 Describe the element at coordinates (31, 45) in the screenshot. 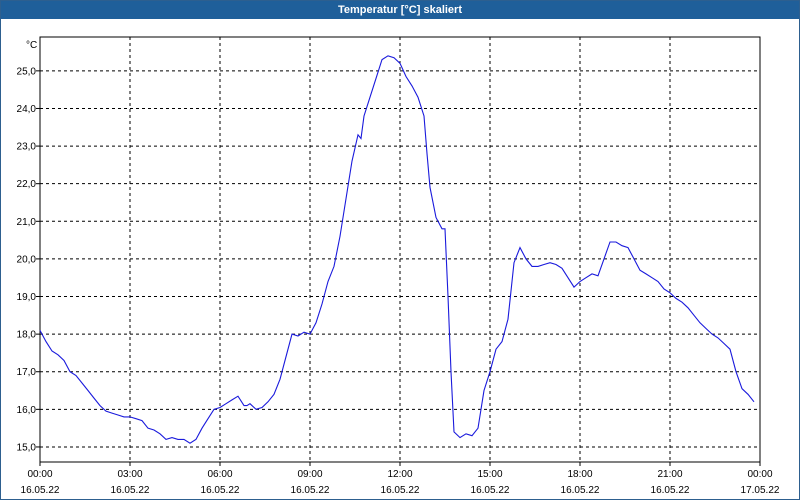

I see `y-axis-unit: °C` at that location.